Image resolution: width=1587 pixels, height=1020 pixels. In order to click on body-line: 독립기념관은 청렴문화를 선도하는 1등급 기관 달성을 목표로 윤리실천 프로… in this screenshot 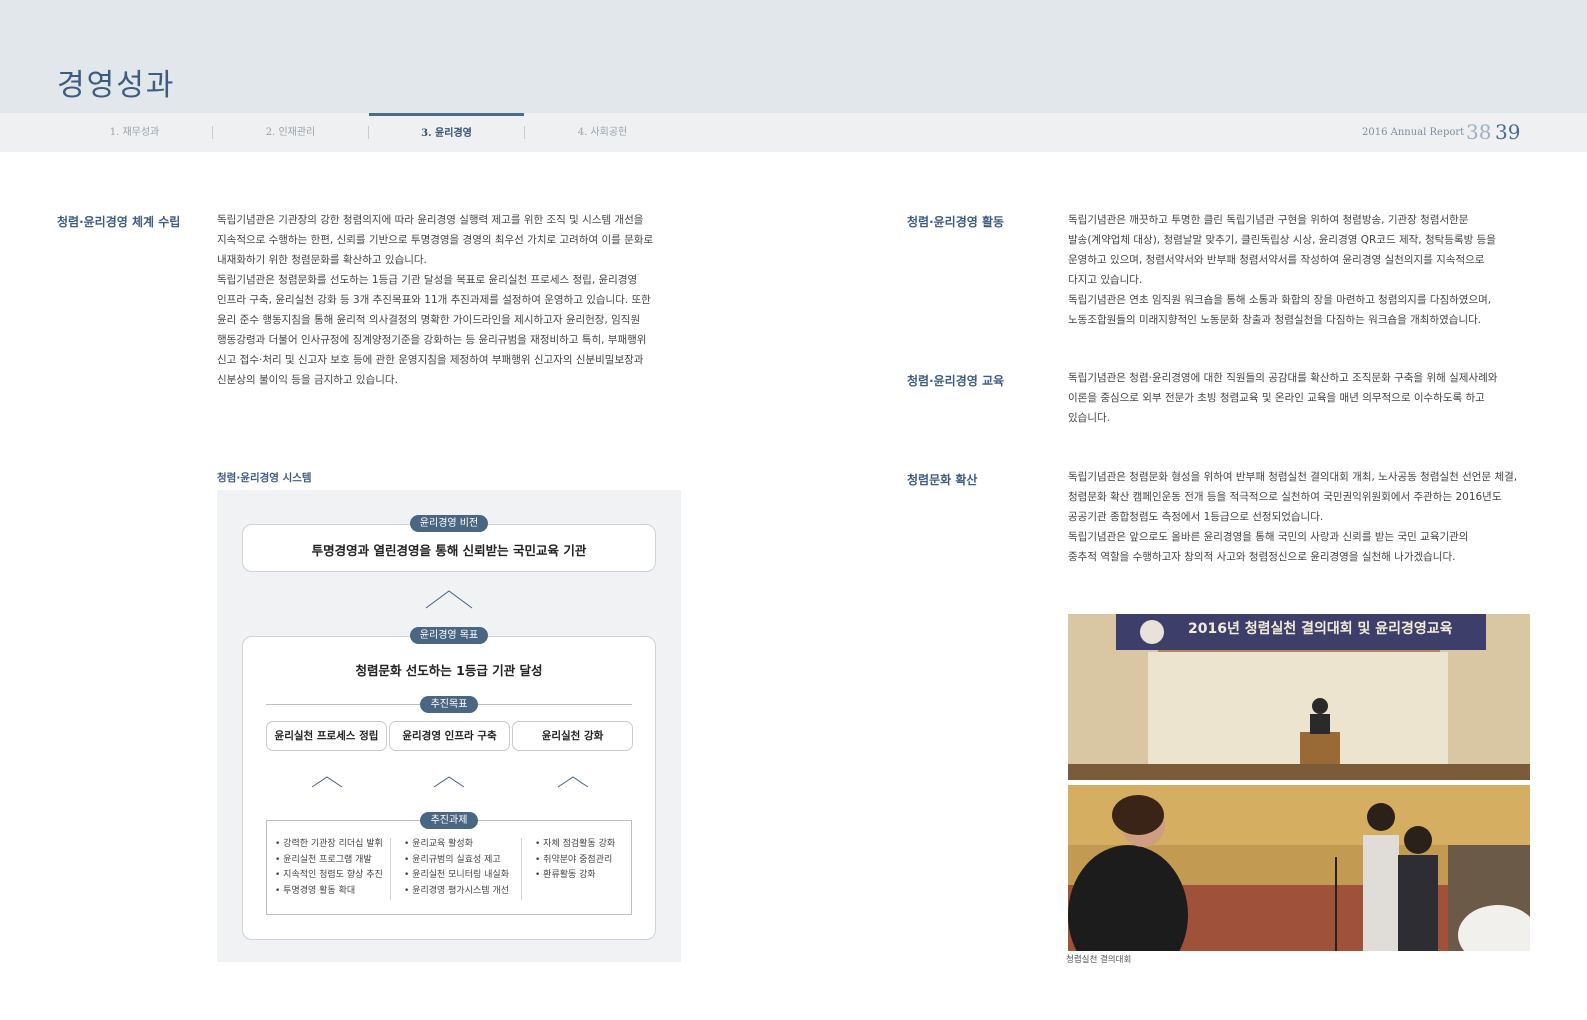, I will do `click(427, 280)`.